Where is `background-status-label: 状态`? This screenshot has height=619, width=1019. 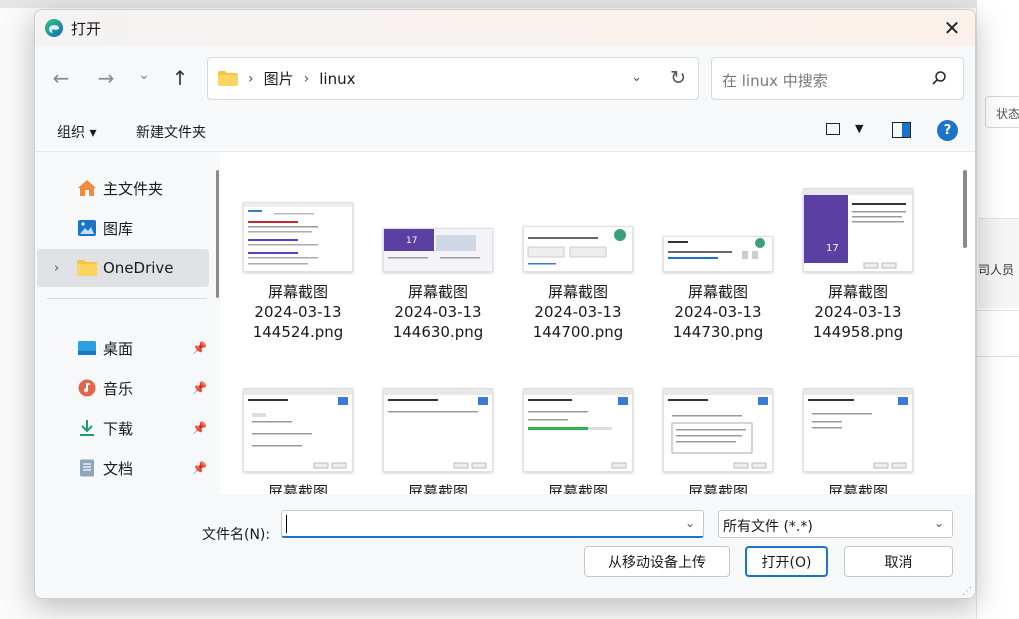
background-status-label: 状态 is located at coordinates (1002, 112).